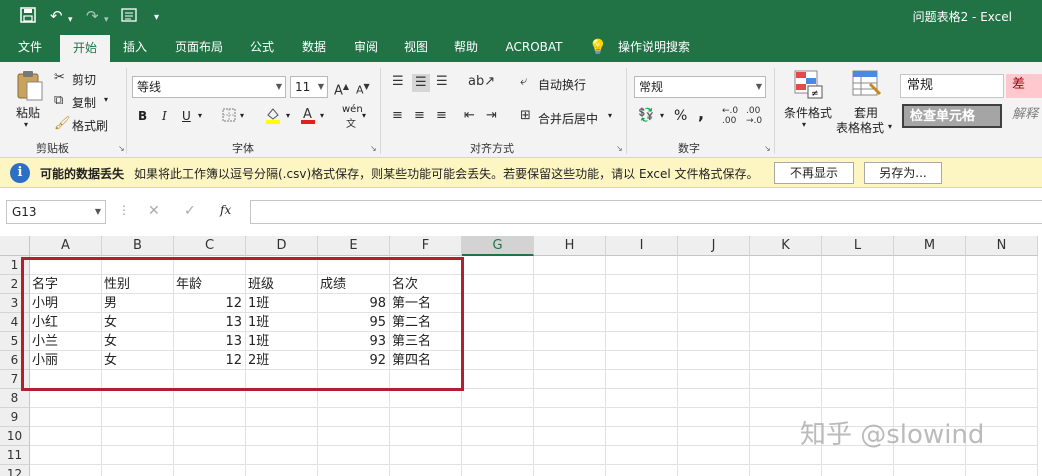 Image resolution: width=1042 pixels, height=476 pixels. What do you see at coordinates (642, 455) in the screenshot?
I see `cell-i11` at bounding box center [642, 455].